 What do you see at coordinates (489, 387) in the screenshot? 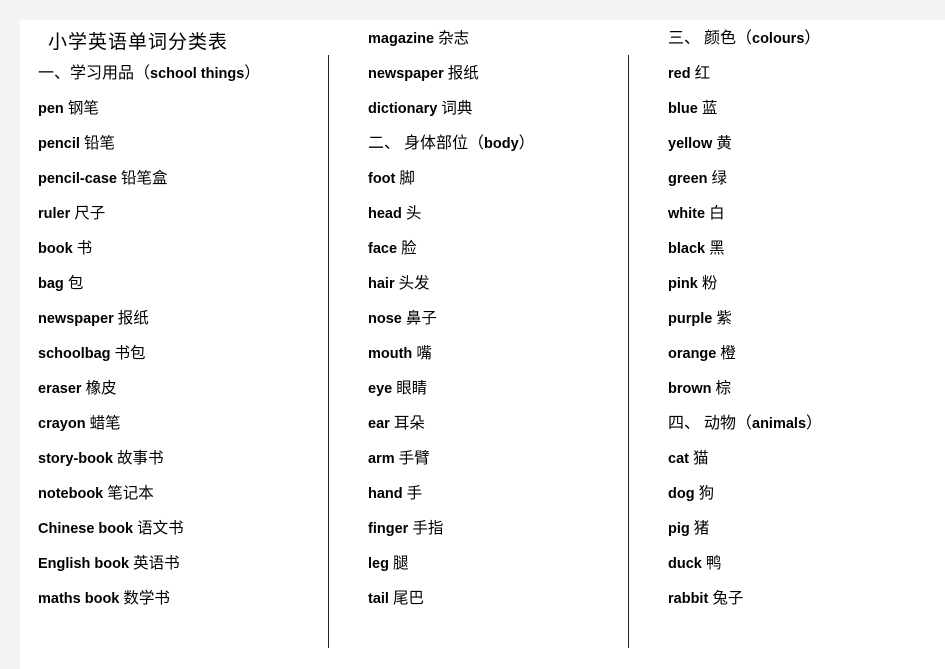
I see `vocabulary-entry: eye 眼睛` at bounding box center [489, 387].